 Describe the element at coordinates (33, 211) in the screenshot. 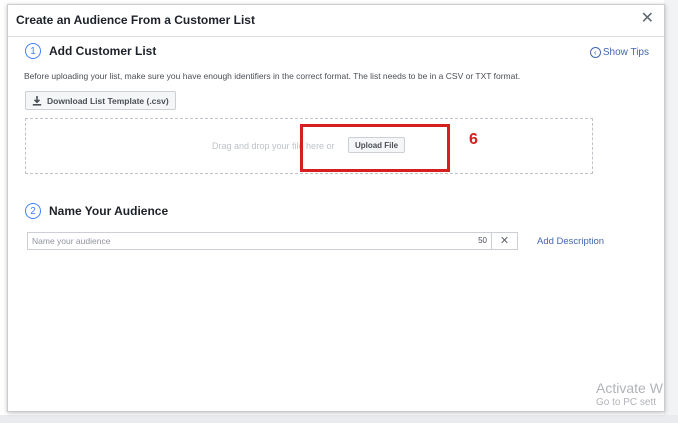

I see `step-2-number: 2` at that location.